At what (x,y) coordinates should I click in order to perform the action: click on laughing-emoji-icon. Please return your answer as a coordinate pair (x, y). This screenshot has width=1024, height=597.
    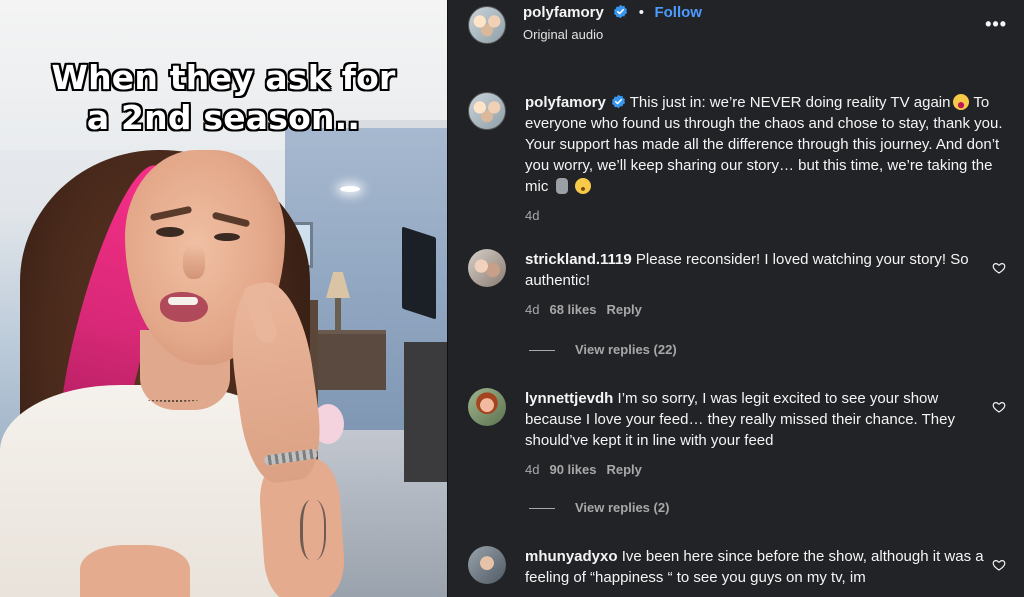
    Looking at the image, I should click on (961, 102).